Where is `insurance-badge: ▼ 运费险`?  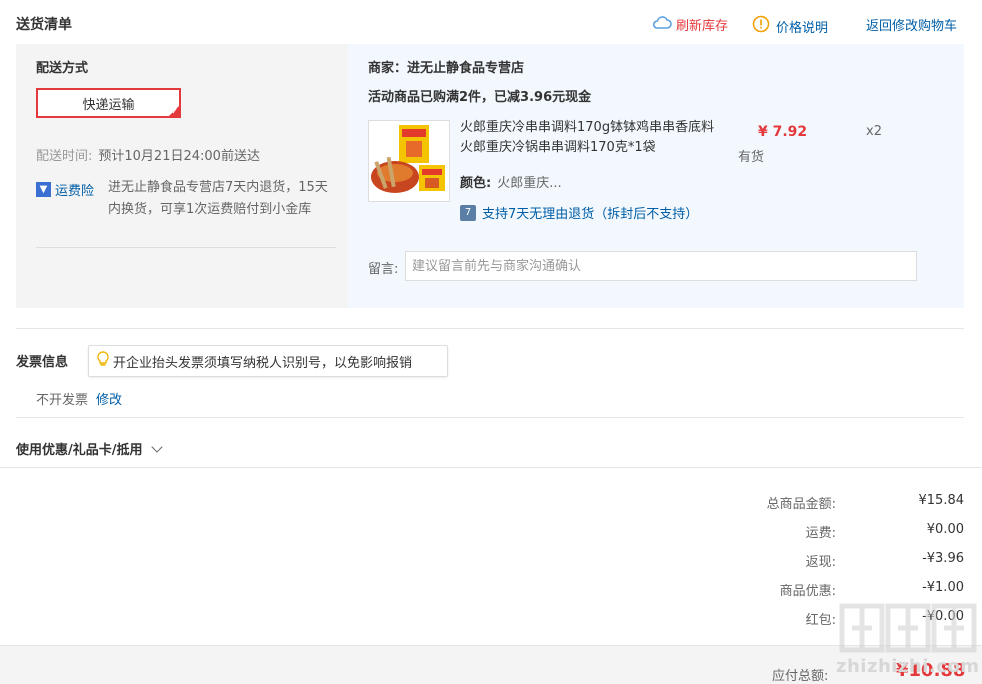
insurance-badge: ▼ 运费险 is located at coordinates (65, 189).